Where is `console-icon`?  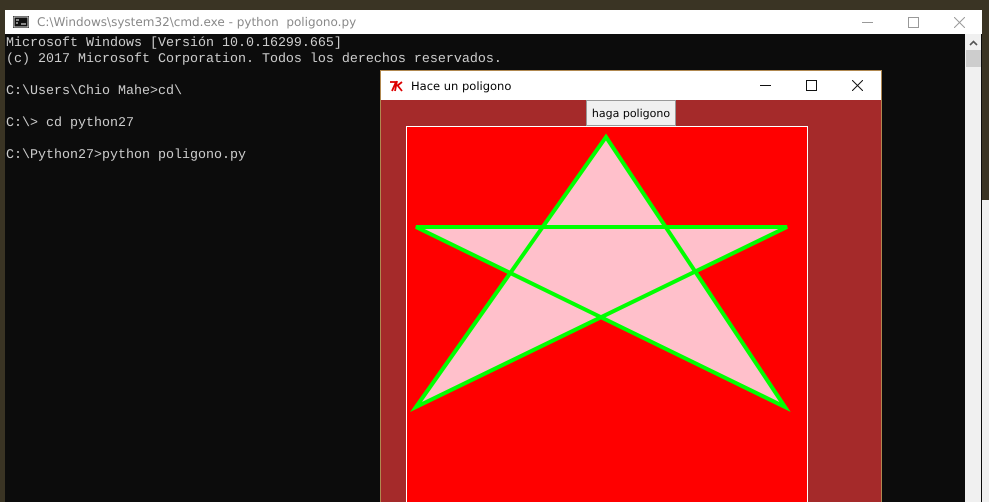 console-icon is located at coordinates (21, 22).